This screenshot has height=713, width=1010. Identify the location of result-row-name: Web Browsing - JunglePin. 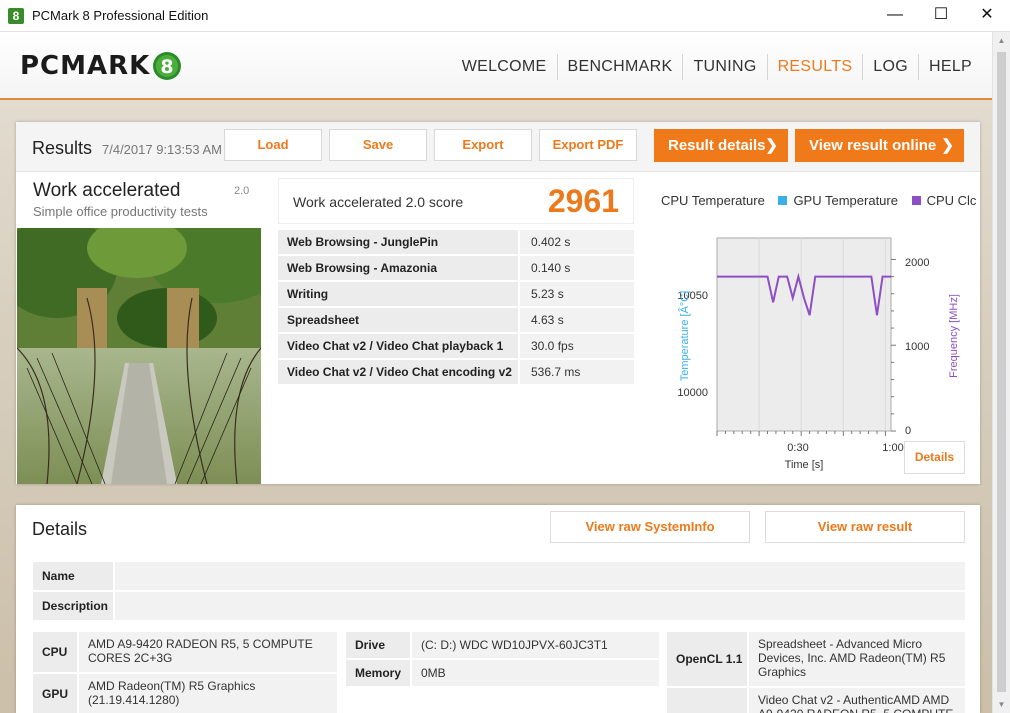
(398, 242).